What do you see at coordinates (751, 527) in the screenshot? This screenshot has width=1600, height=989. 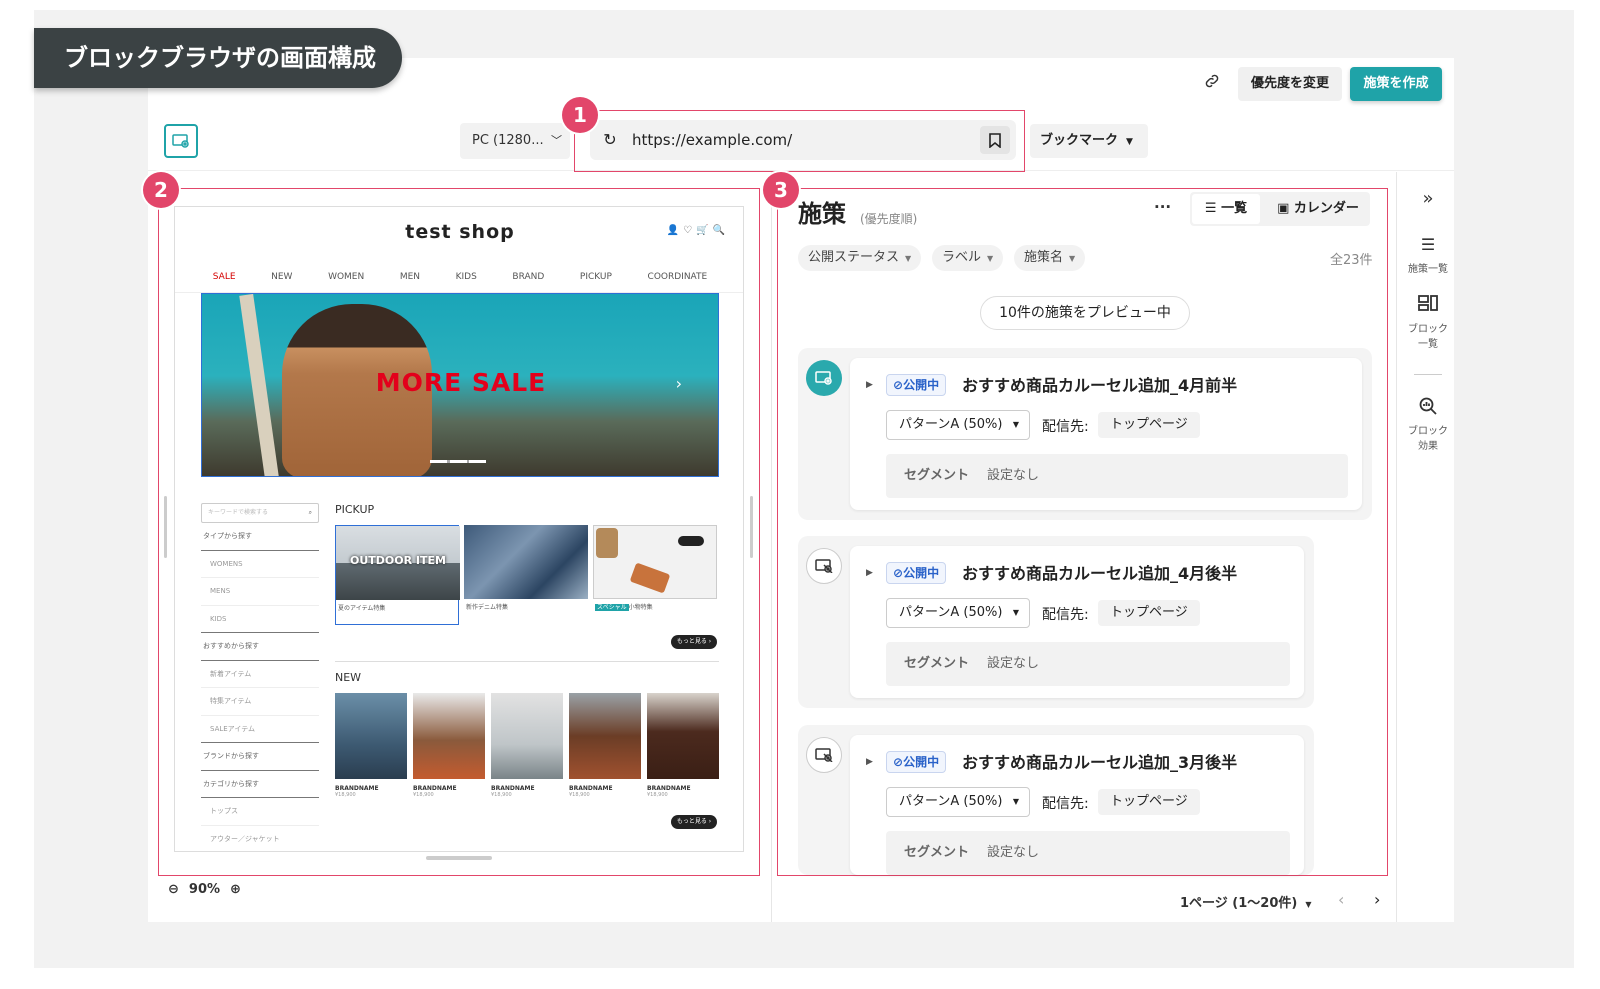 I see `preview-scrollbar-vertical` at bounding box center [751, 527].